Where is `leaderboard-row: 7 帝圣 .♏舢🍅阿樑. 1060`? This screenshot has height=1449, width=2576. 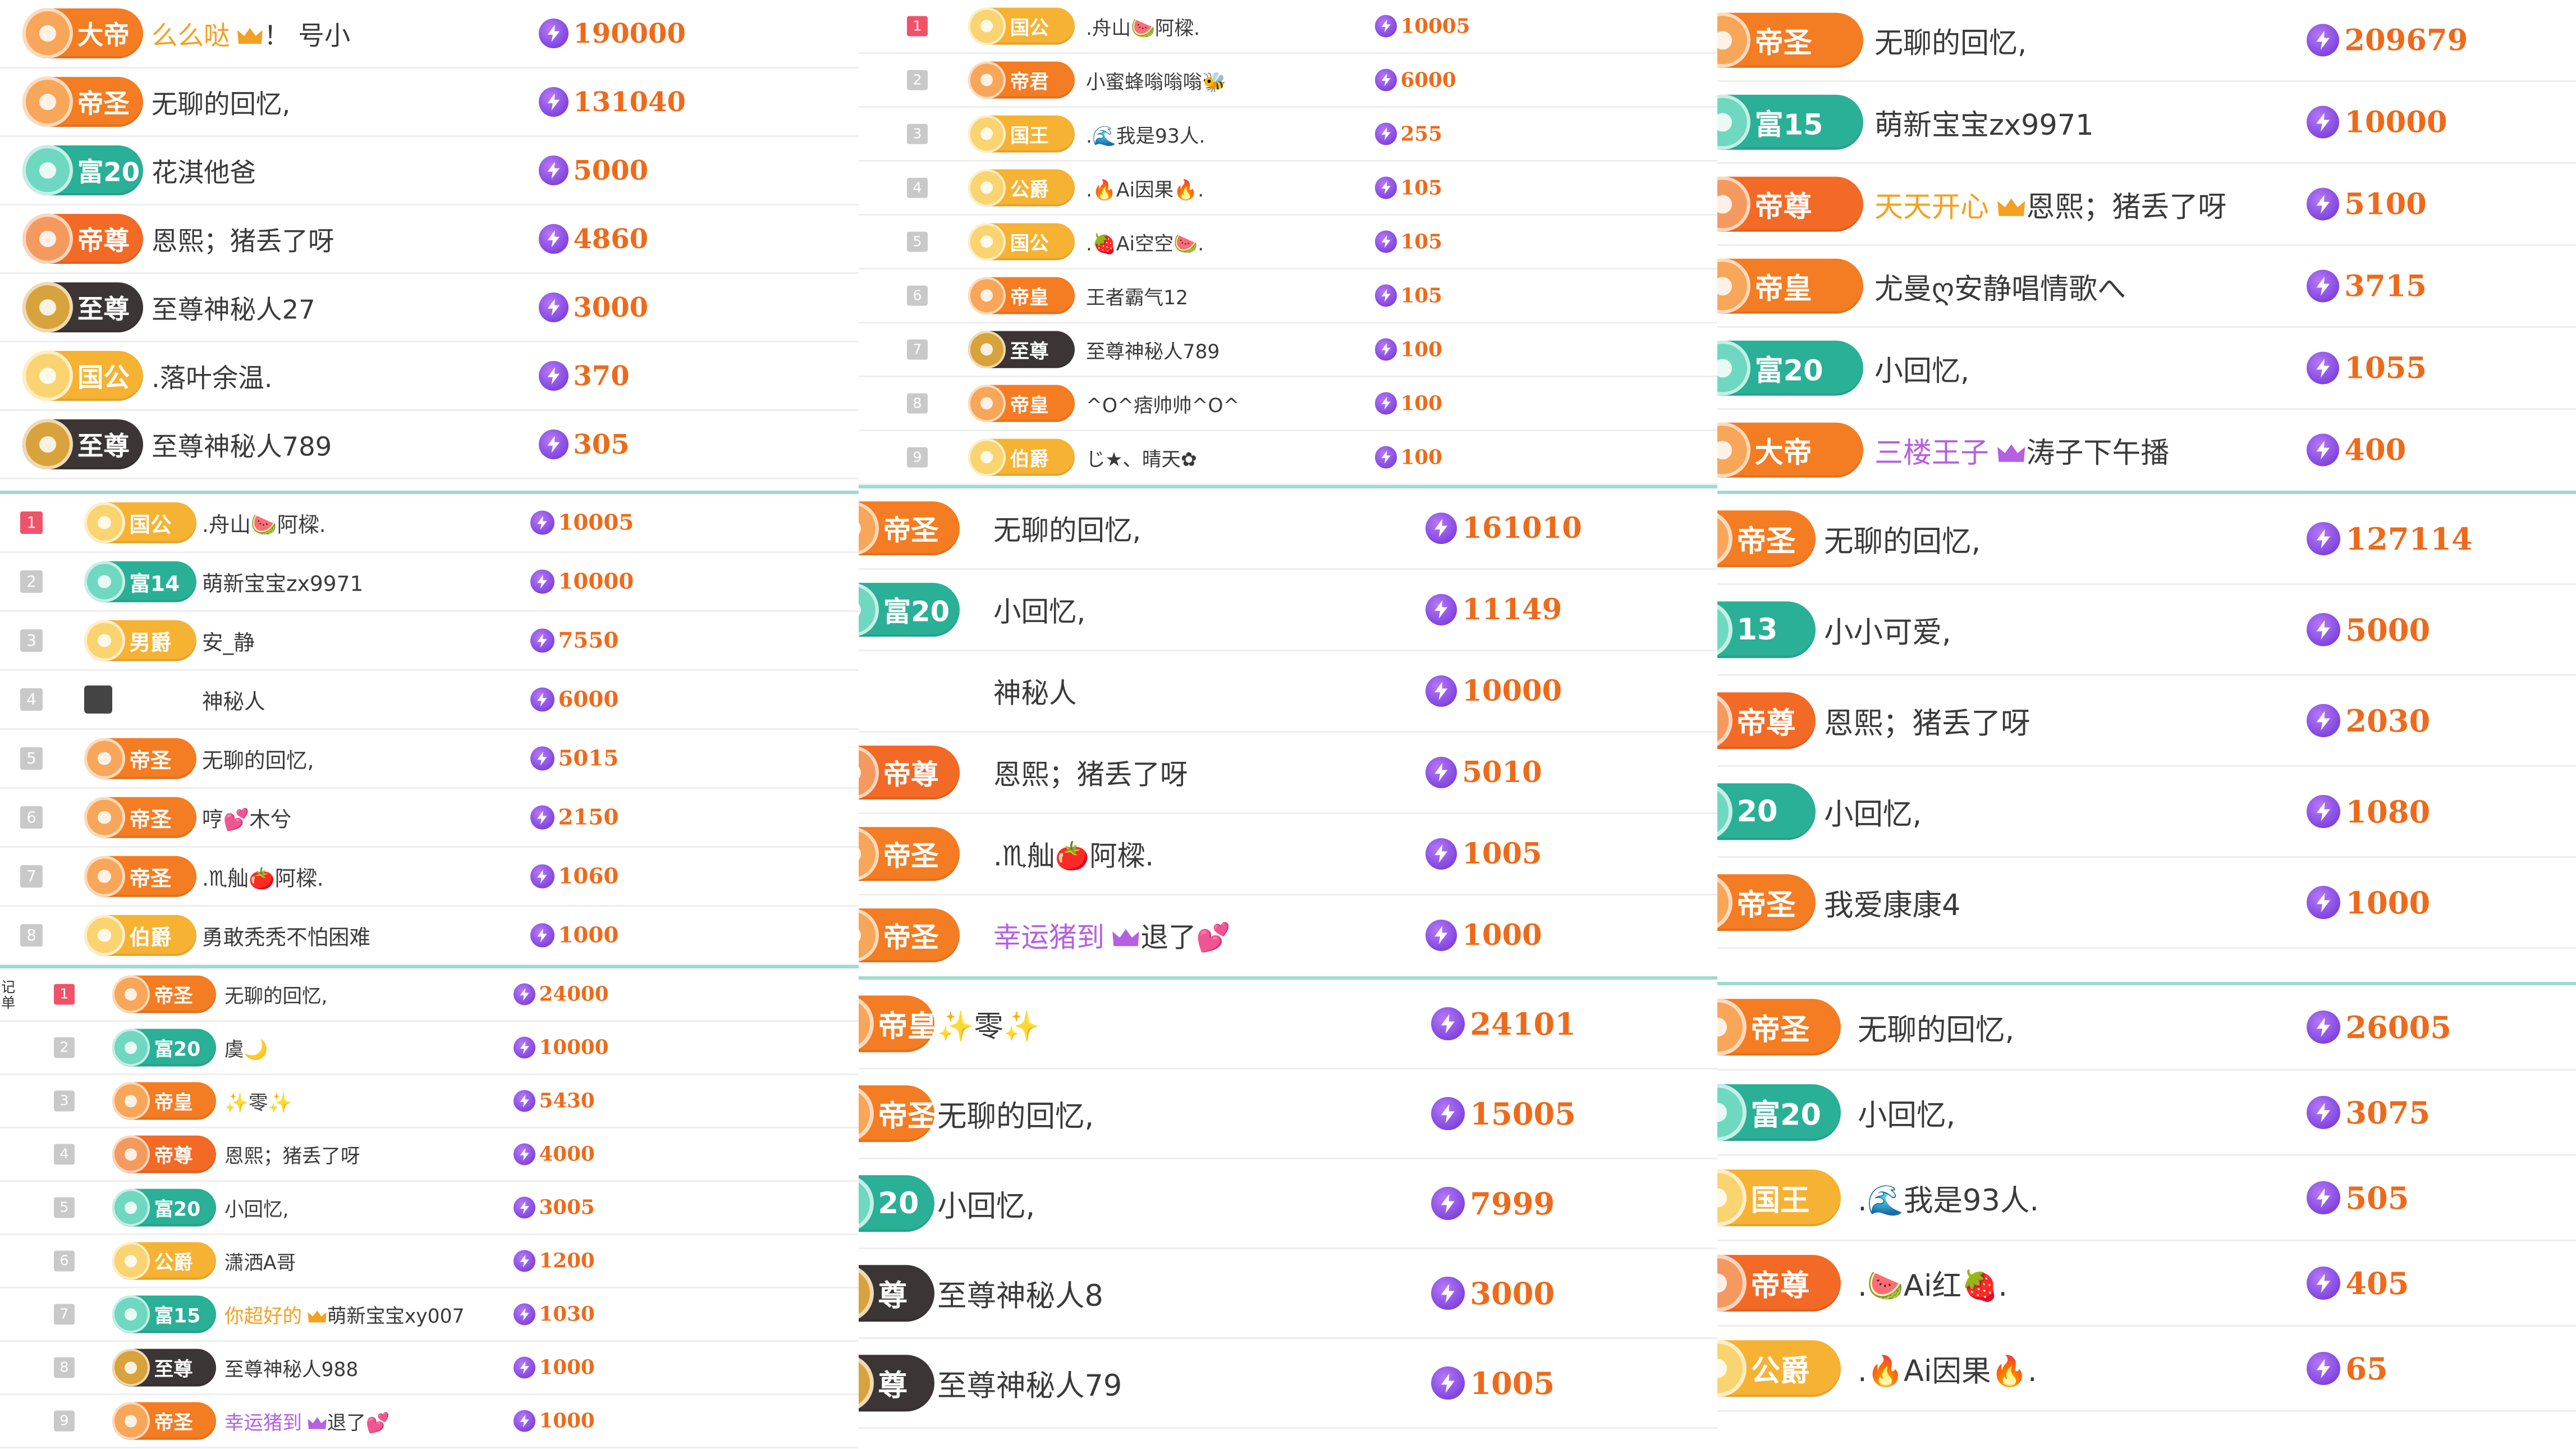
leaderboard-row: 7 帝圣 .♏舢🍅阿樑. 1060 is located at coordinates (429, 877).